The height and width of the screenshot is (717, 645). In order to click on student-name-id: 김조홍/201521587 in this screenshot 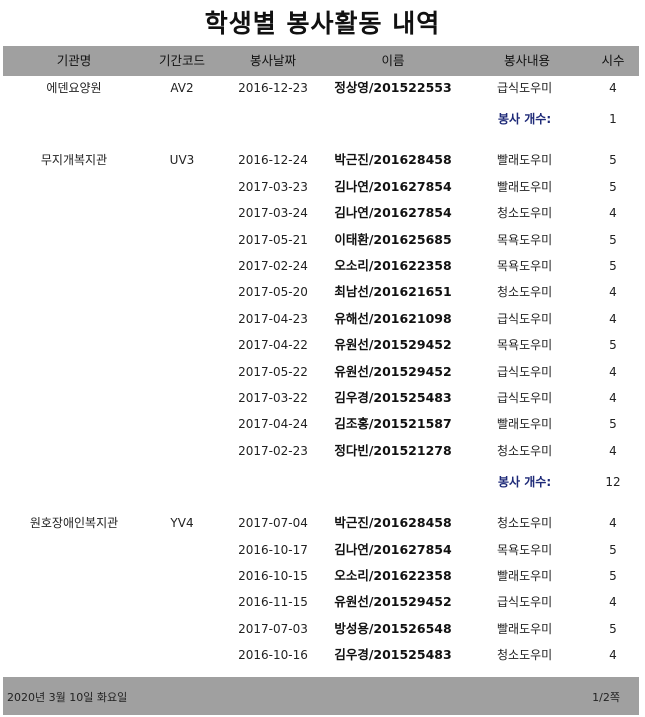, I will do `click(393, 424)`.